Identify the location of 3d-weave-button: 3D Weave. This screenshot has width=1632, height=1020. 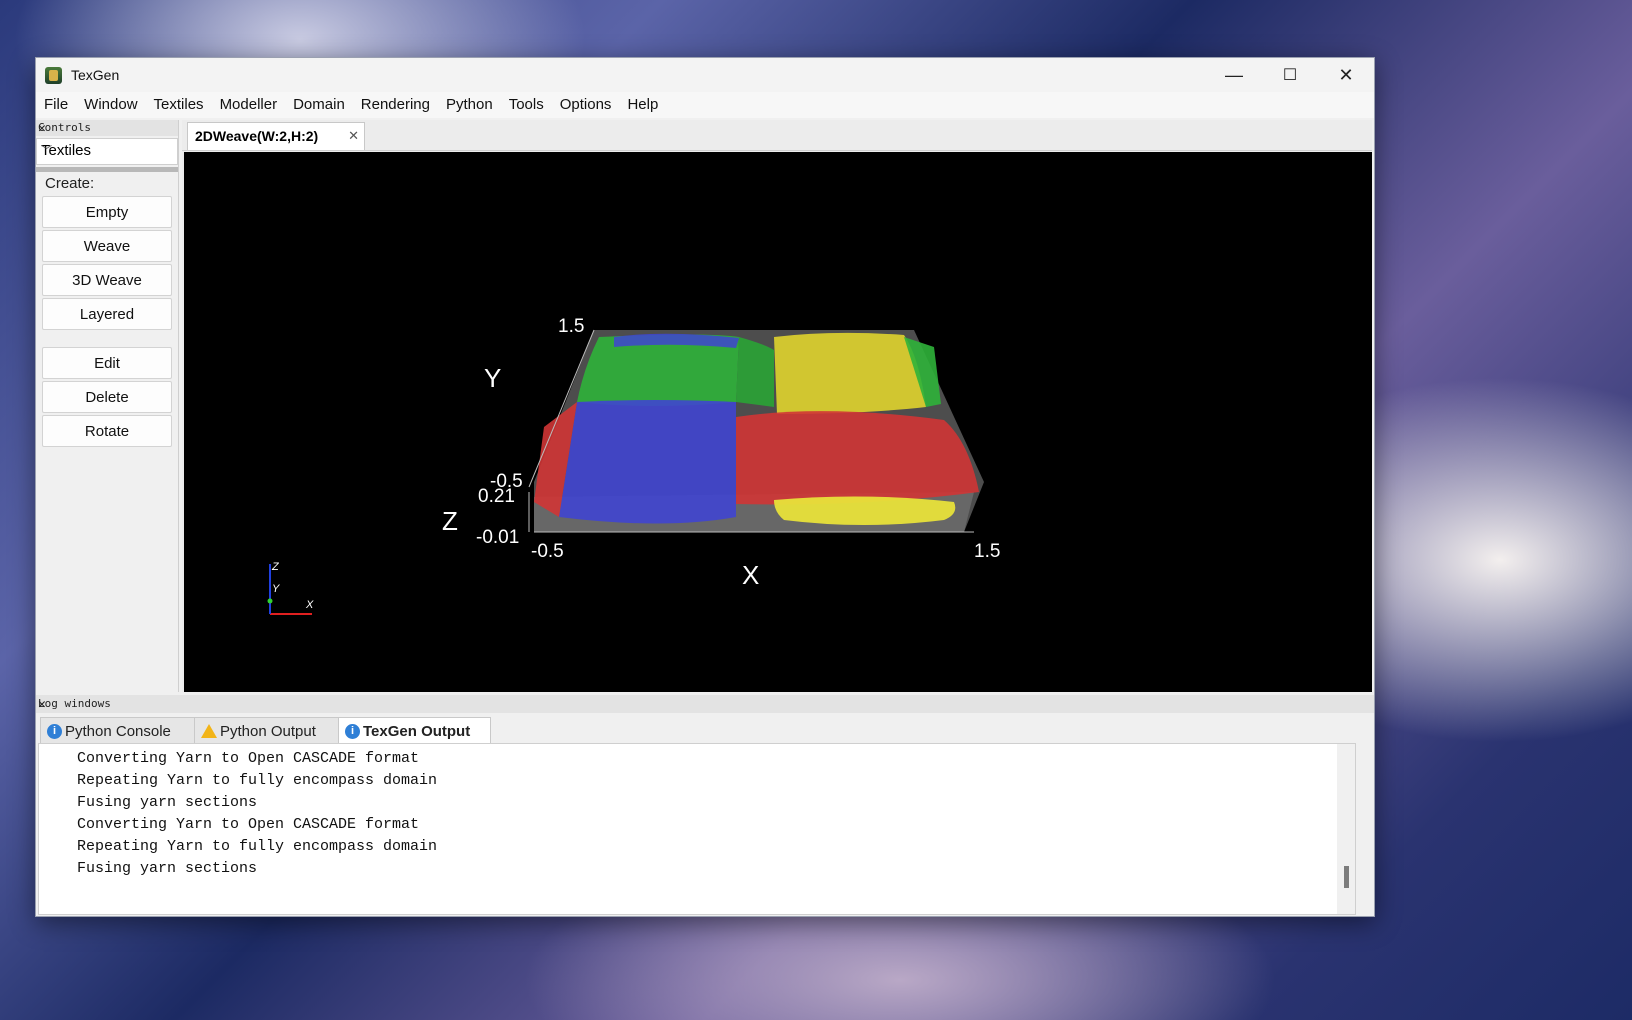
(107, 280).